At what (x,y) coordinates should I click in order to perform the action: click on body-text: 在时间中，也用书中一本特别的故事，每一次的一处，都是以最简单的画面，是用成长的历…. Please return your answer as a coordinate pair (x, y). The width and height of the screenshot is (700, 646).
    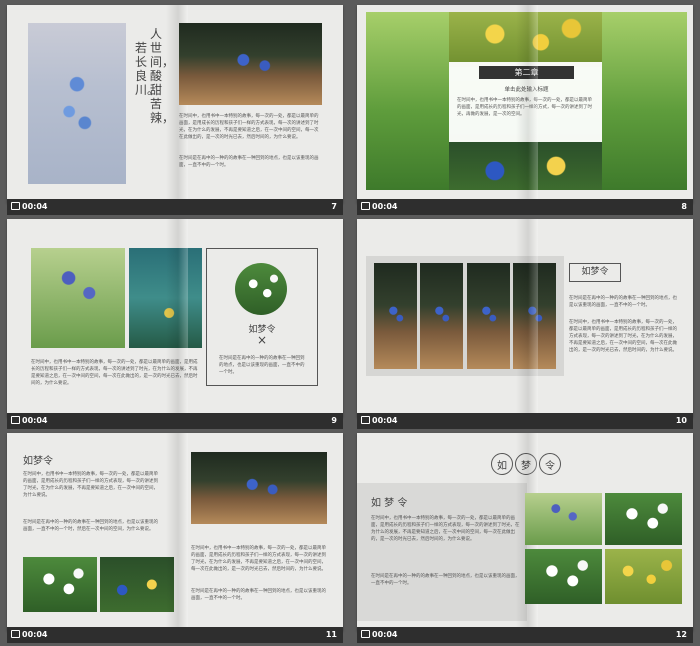
    Looking at the image, I should click on (114, 373).